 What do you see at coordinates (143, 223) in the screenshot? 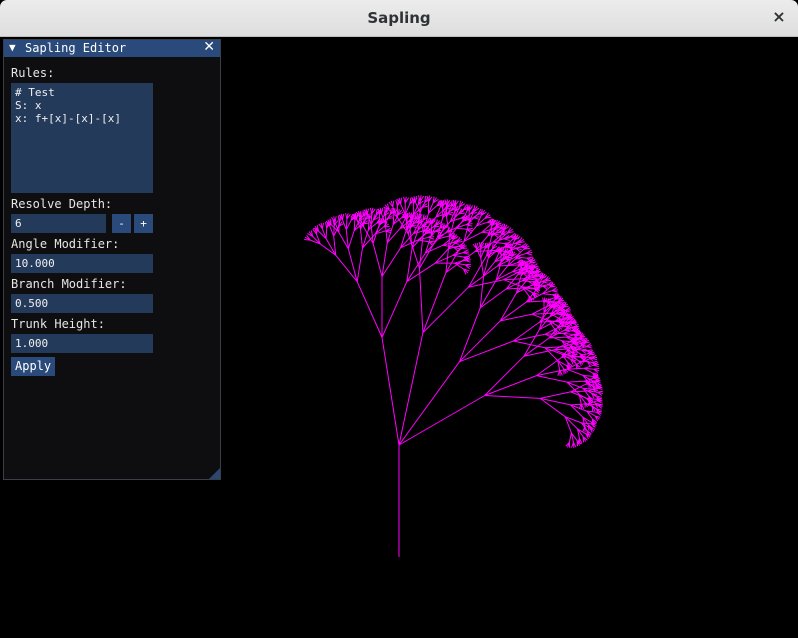
I see `resolve-depth-increment-button: +` at bounding box center [143, 223].